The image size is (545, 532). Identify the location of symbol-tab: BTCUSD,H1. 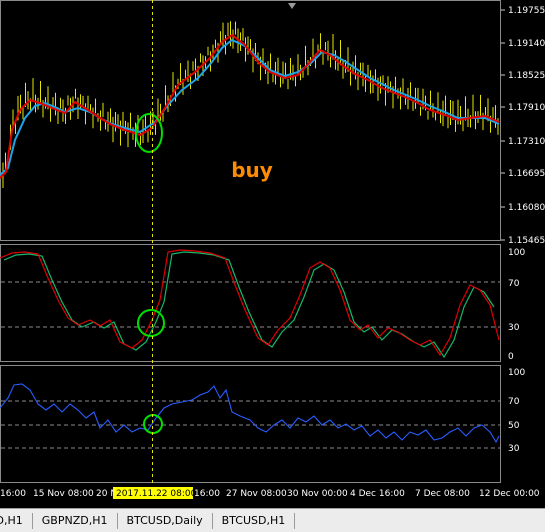
(254, 520).